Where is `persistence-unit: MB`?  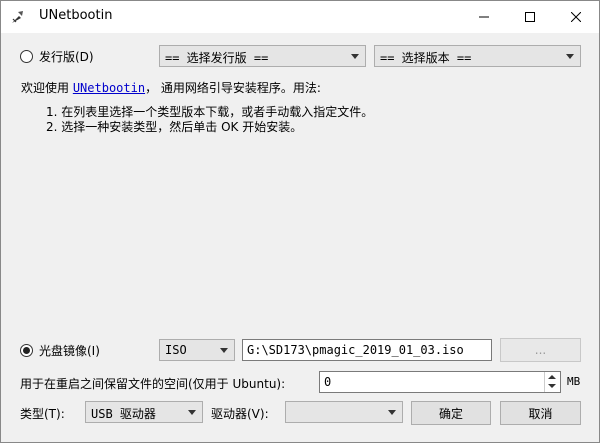
persistence-unit: MB is located at coordinates (574, 381).